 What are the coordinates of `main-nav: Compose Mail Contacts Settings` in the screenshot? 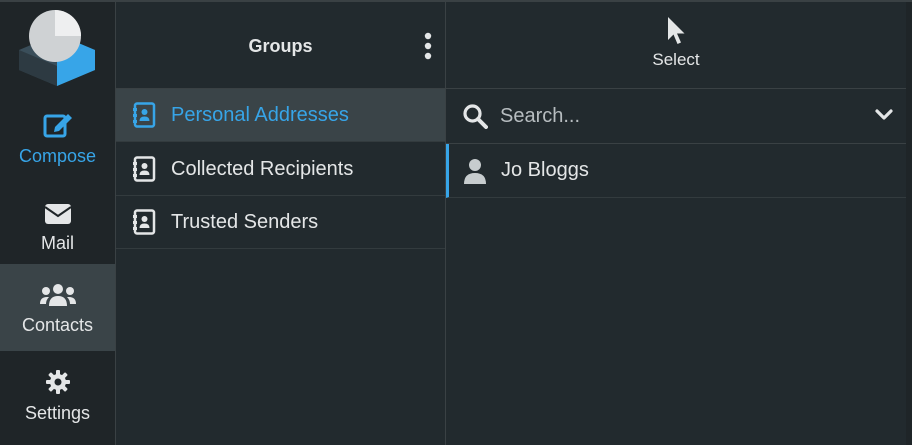 It's located at (58, 223).